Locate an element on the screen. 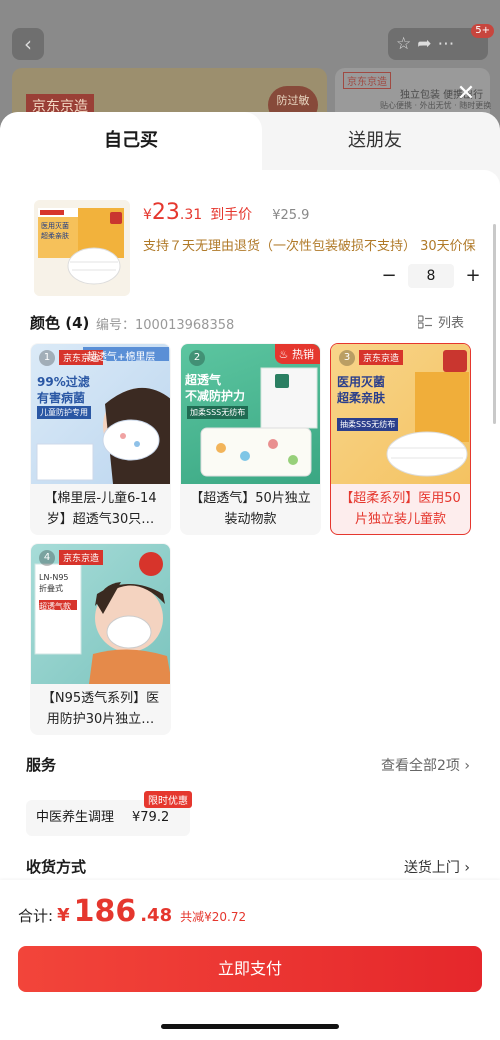  tab-bar: 自己买 送朋友 is located at coordinates (250, 149).